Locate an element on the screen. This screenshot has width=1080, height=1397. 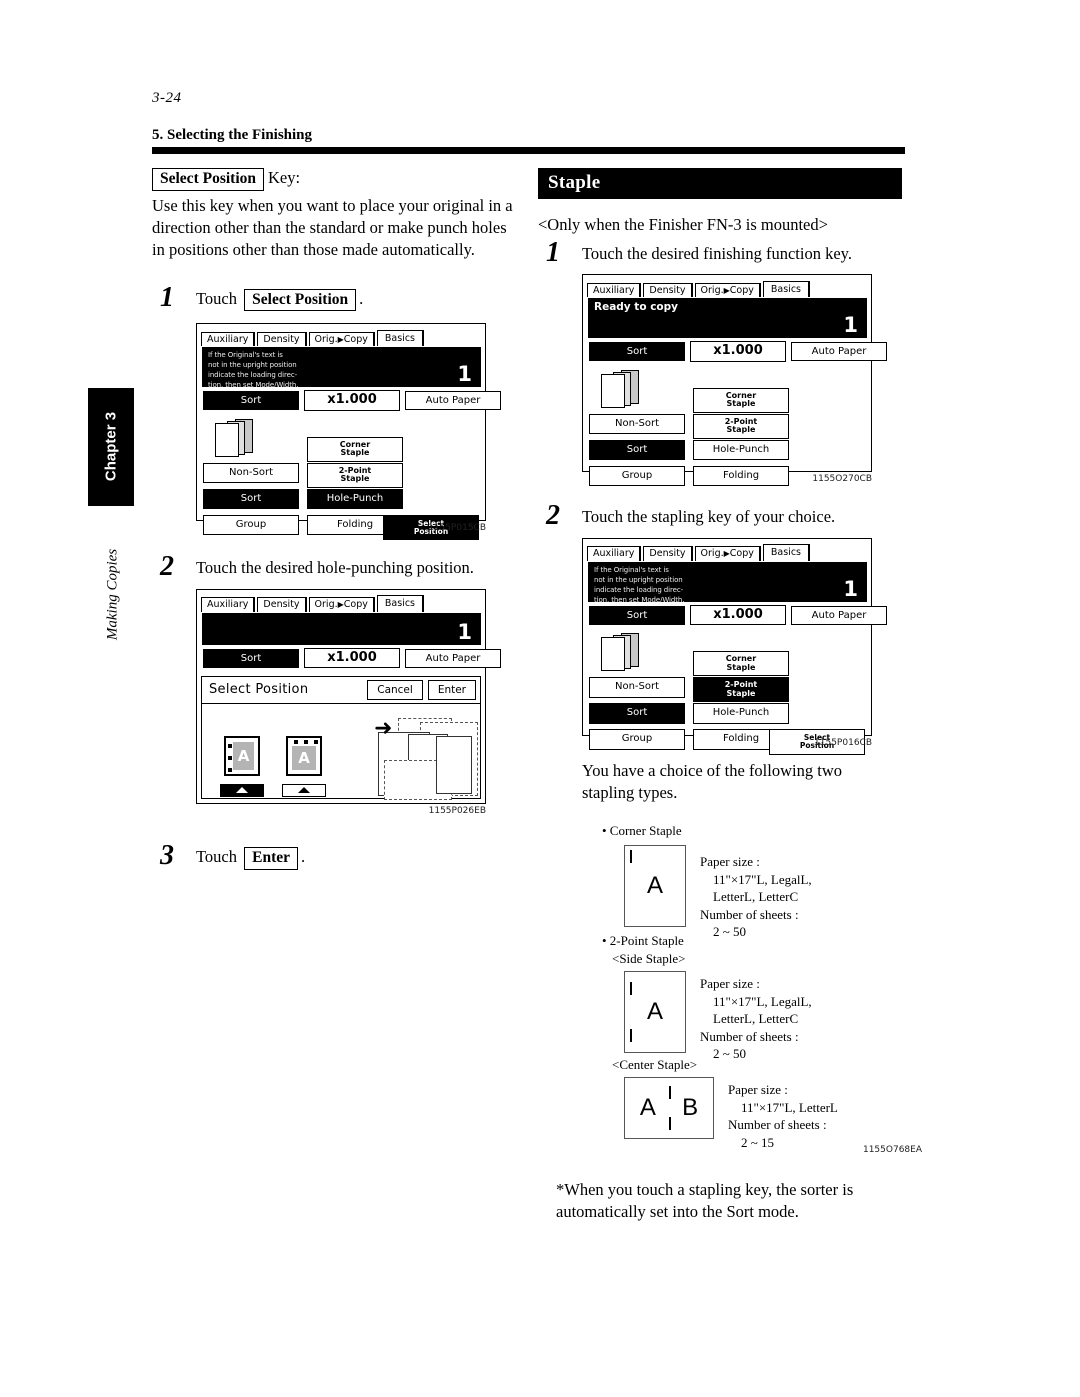
side-staple-paper-size-label: Paper size : is located at coordinates (730, 984).